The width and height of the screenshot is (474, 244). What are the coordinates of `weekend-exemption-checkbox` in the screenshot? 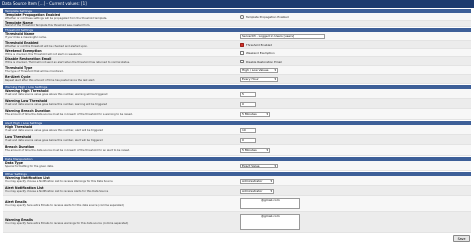 It's located at (242, 53).